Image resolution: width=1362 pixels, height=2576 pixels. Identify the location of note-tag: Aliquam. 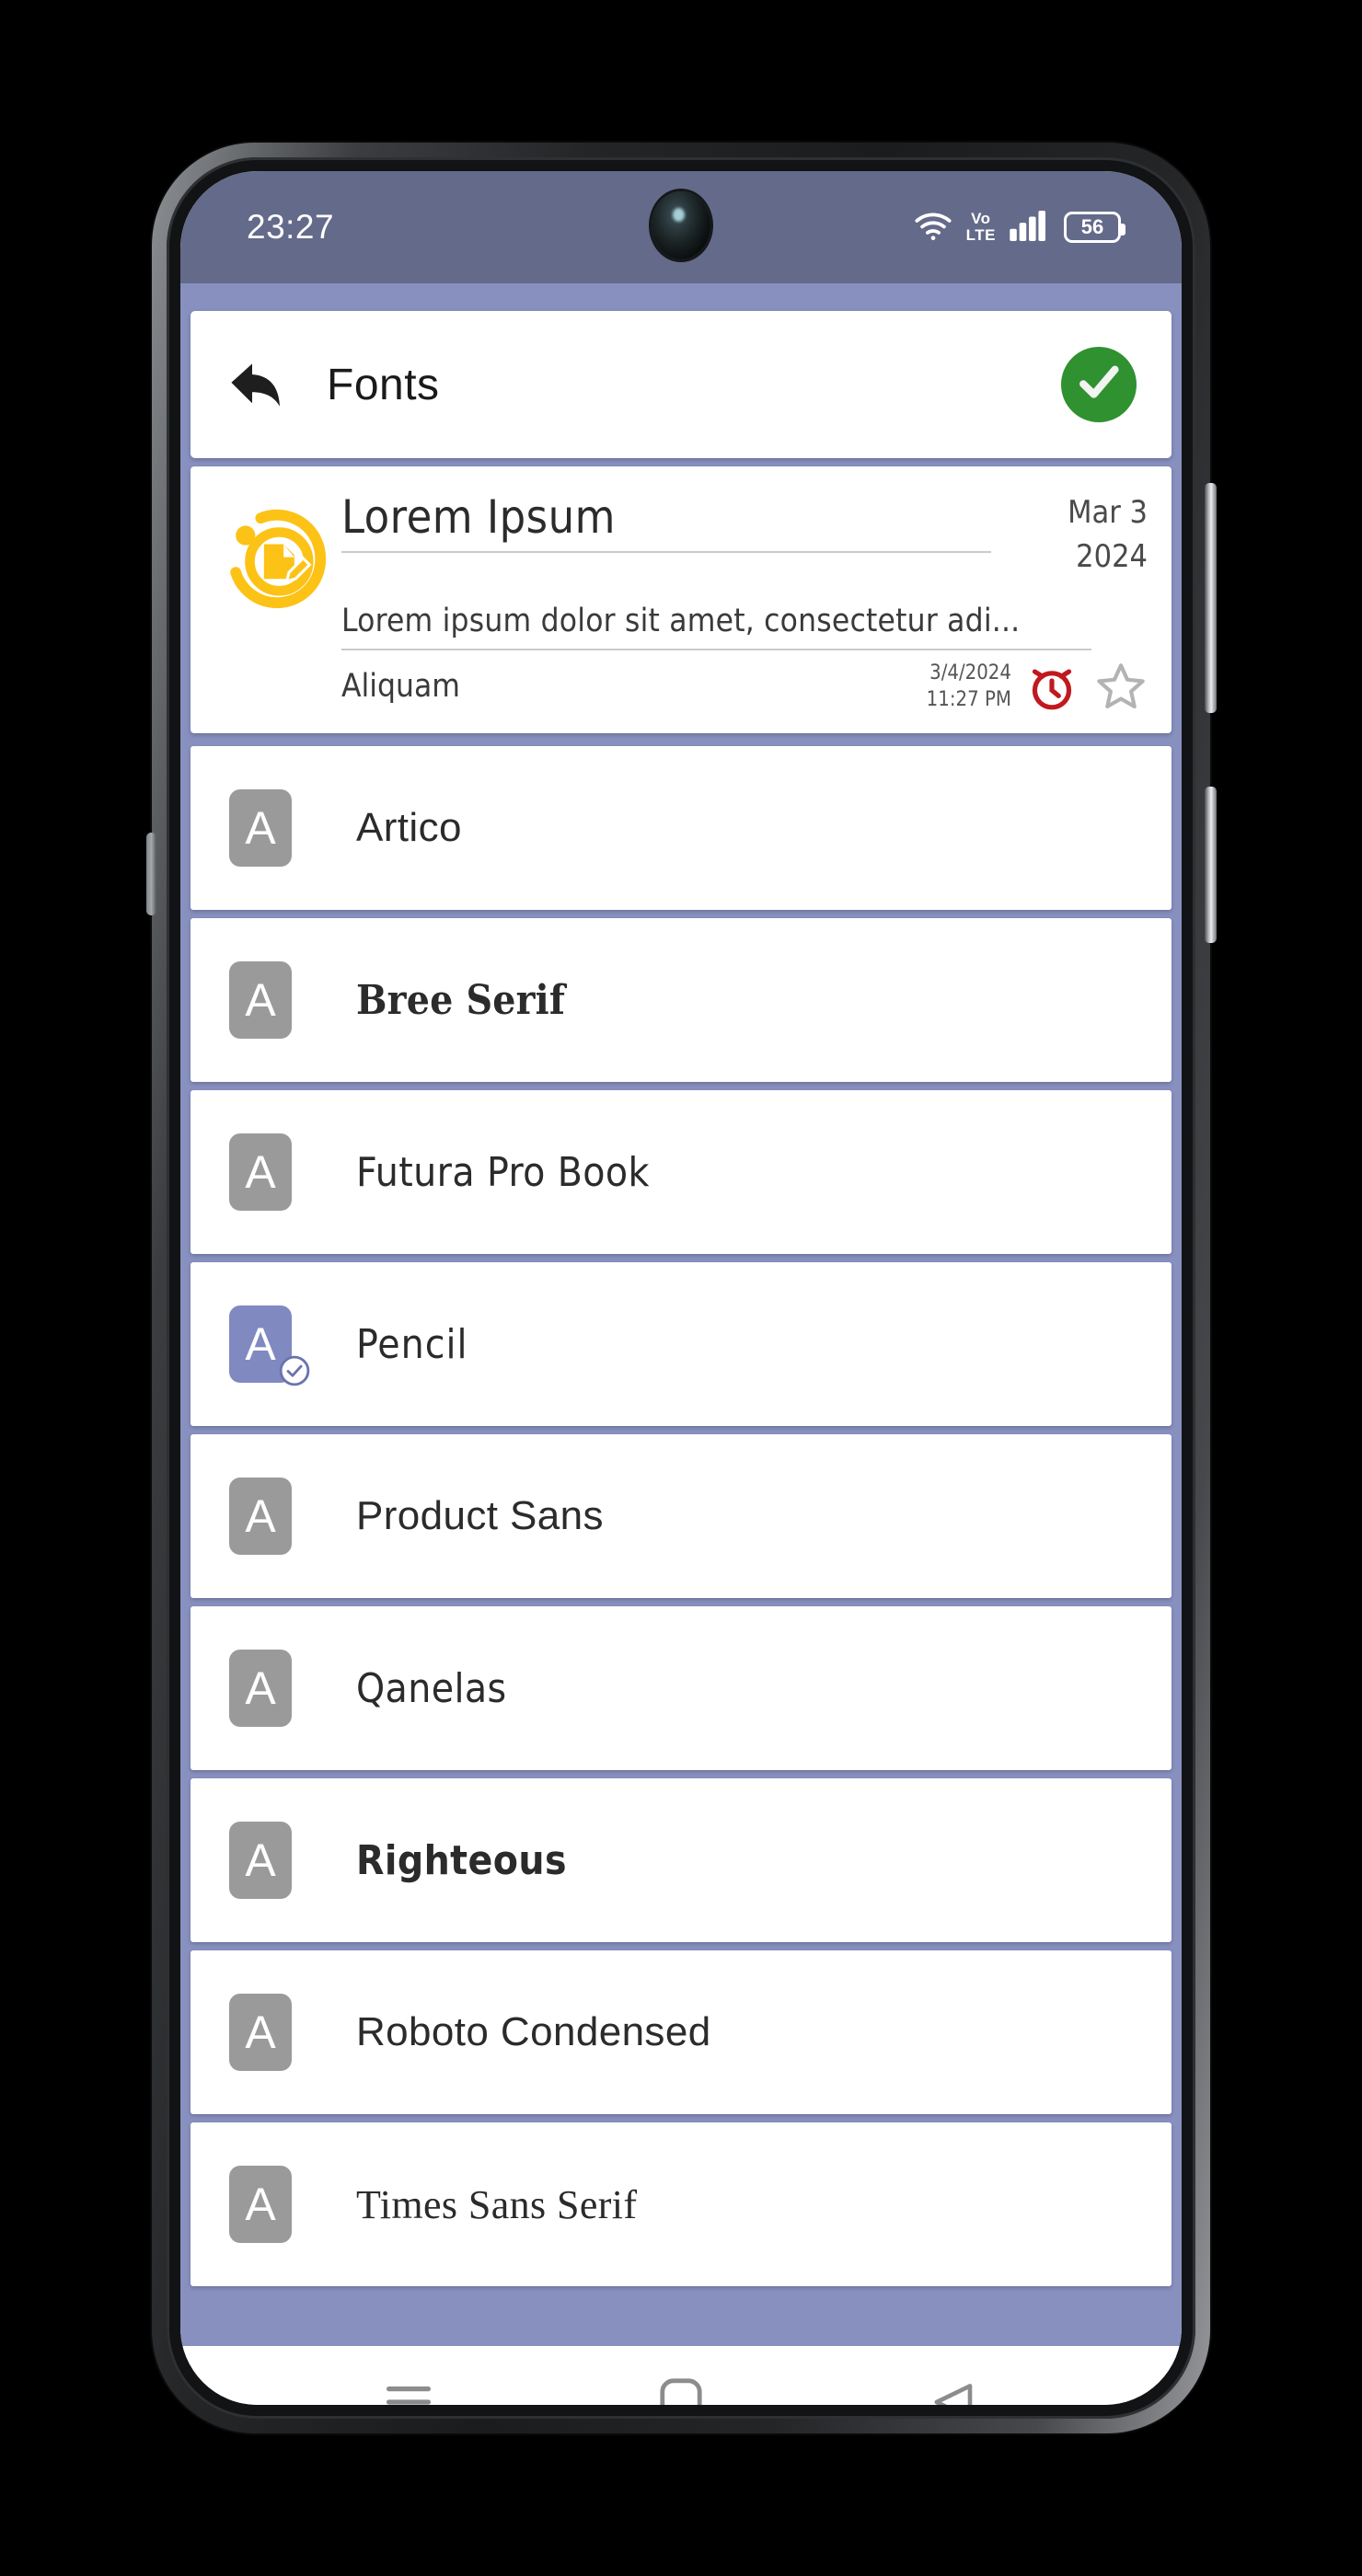
(400, 686).